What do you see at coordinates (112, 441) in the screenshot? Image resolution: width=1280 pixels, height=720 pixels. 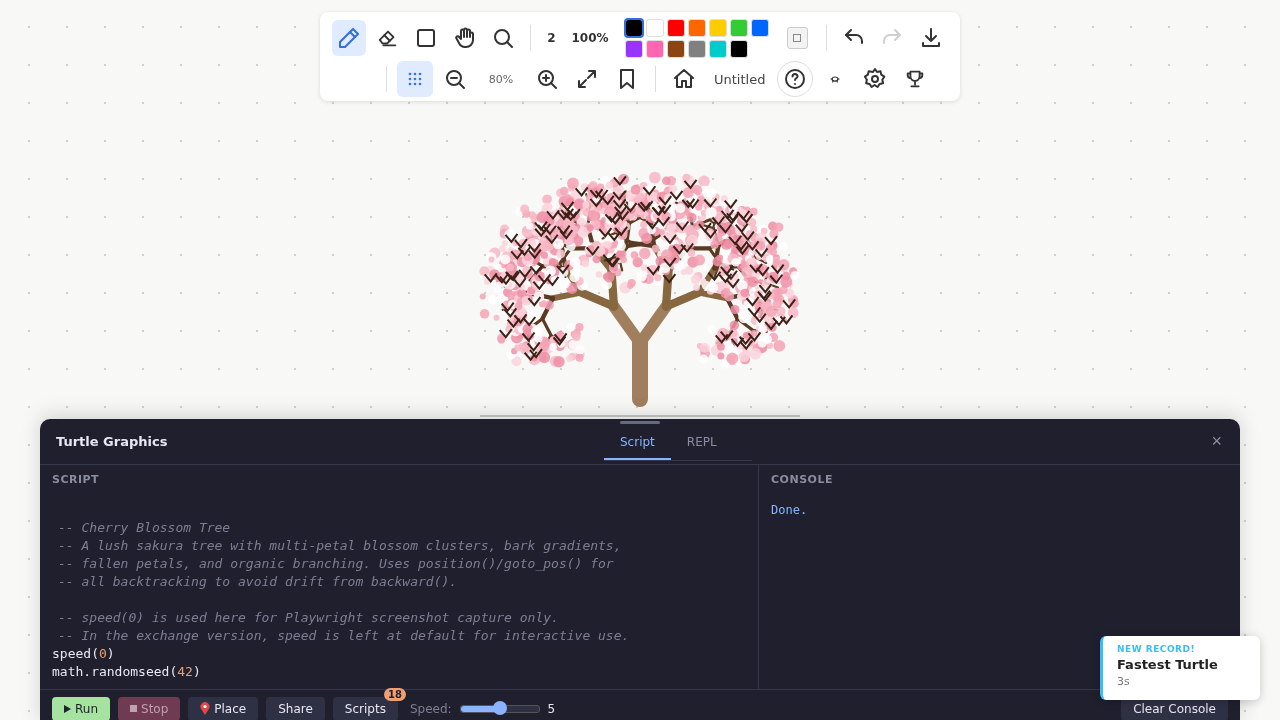 I see `panel-title: Turtle Graphics` at bounding box center [112, 441].